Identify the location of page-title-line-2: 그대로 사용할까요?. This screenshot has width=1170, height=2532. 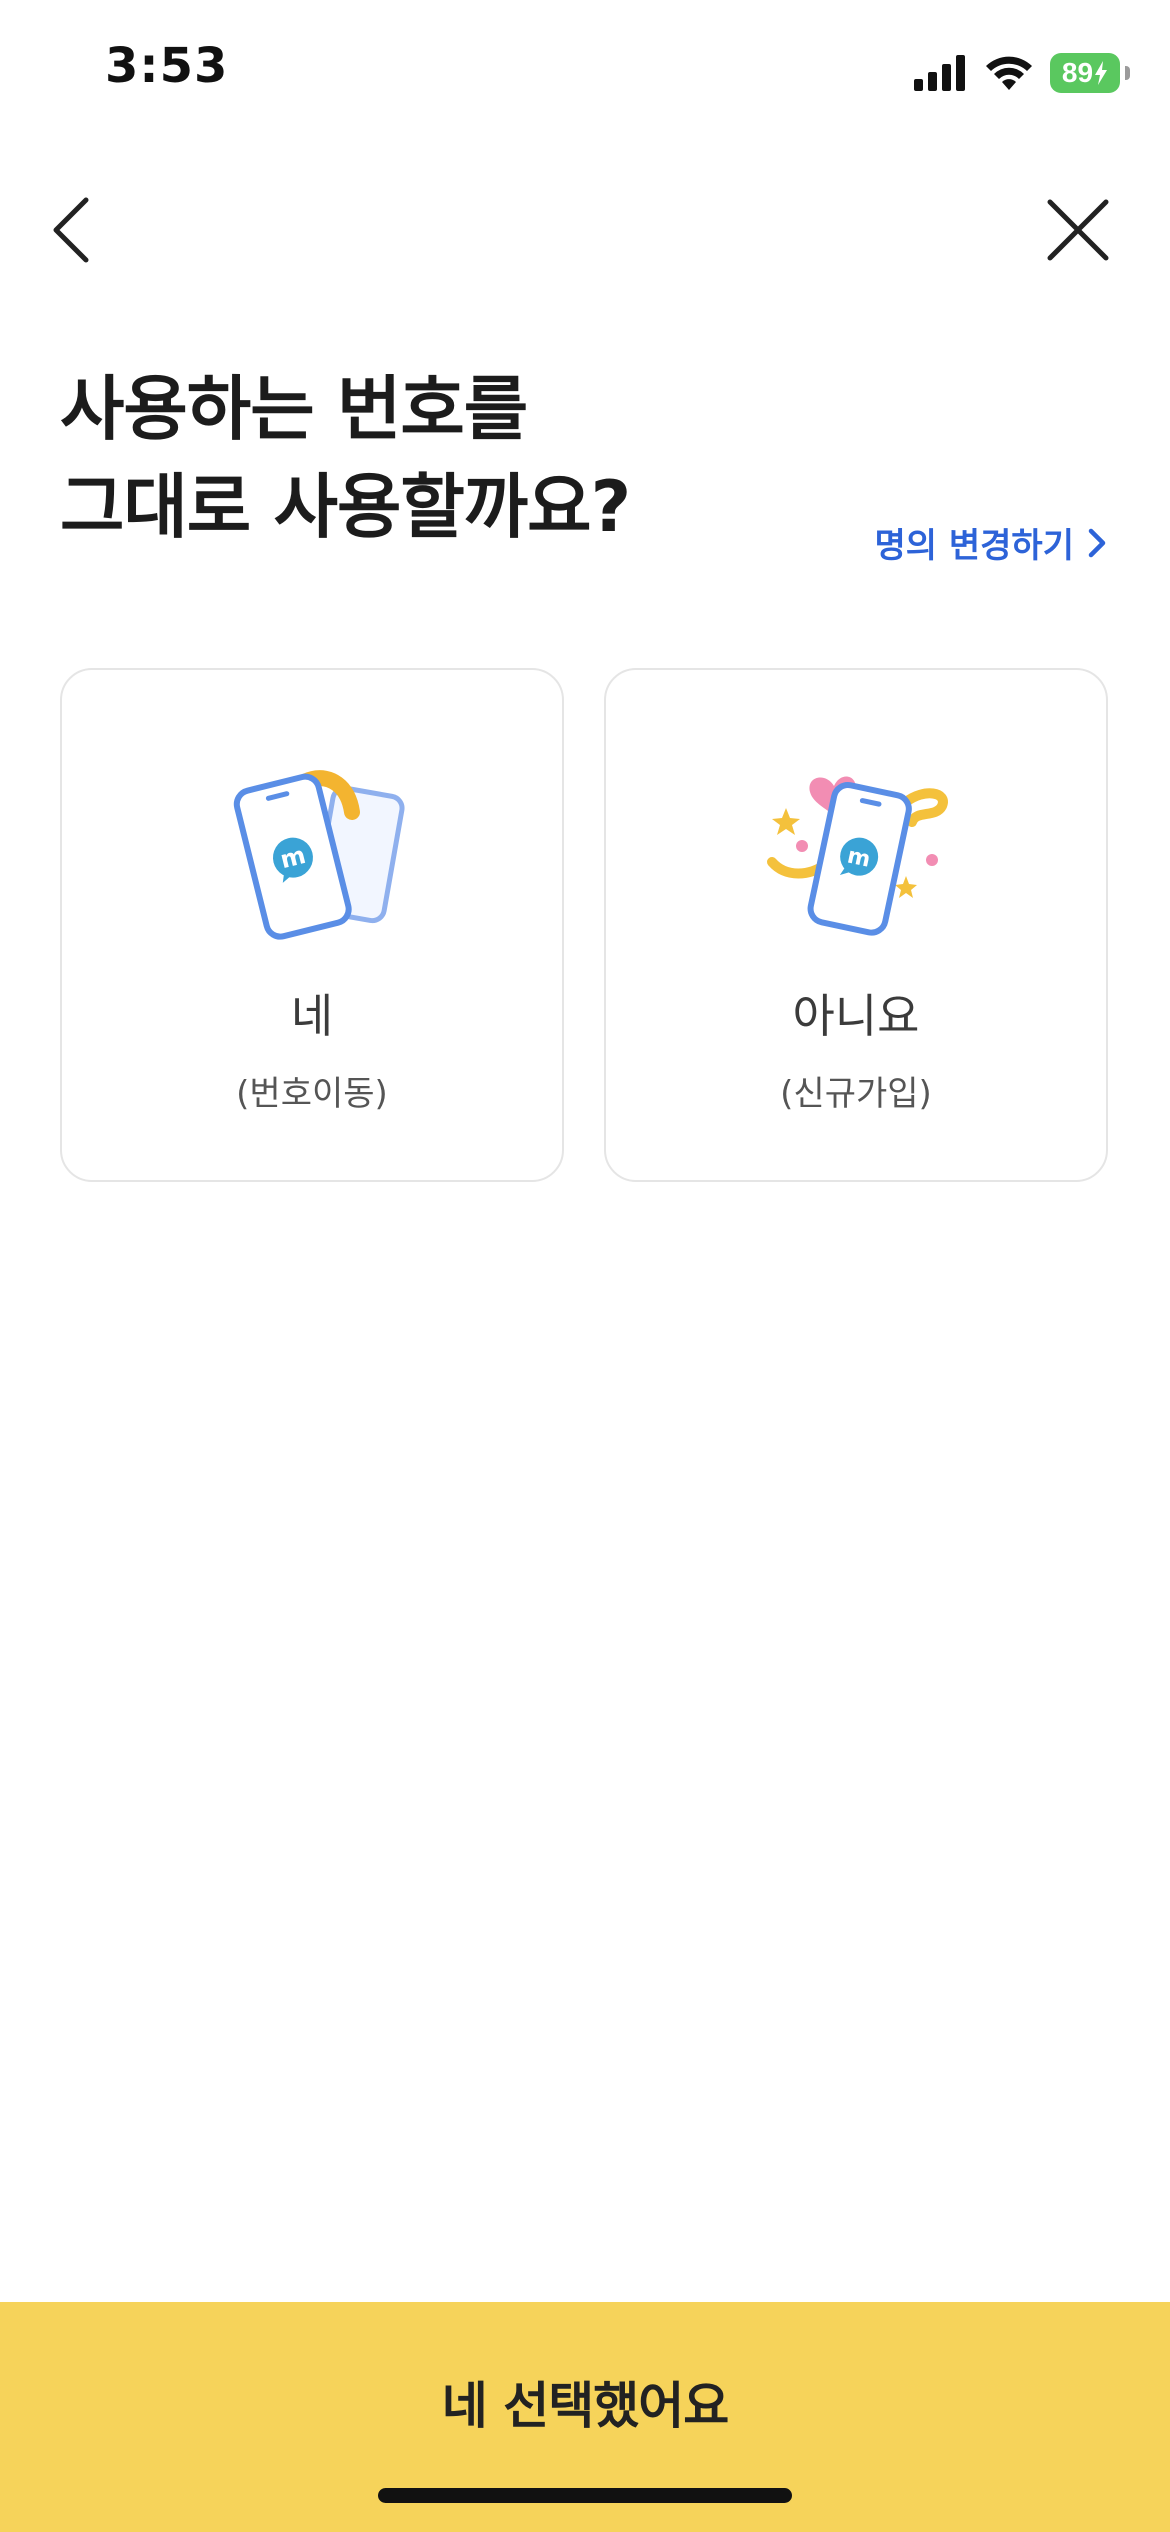
(345, 507).